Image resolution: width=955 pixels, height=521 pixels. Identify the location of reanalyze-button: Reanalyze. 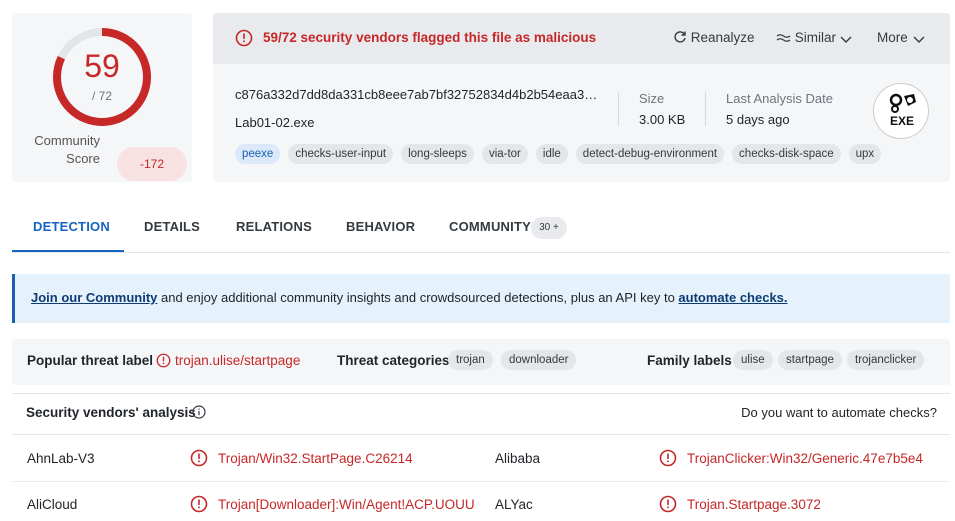
(714, 37).